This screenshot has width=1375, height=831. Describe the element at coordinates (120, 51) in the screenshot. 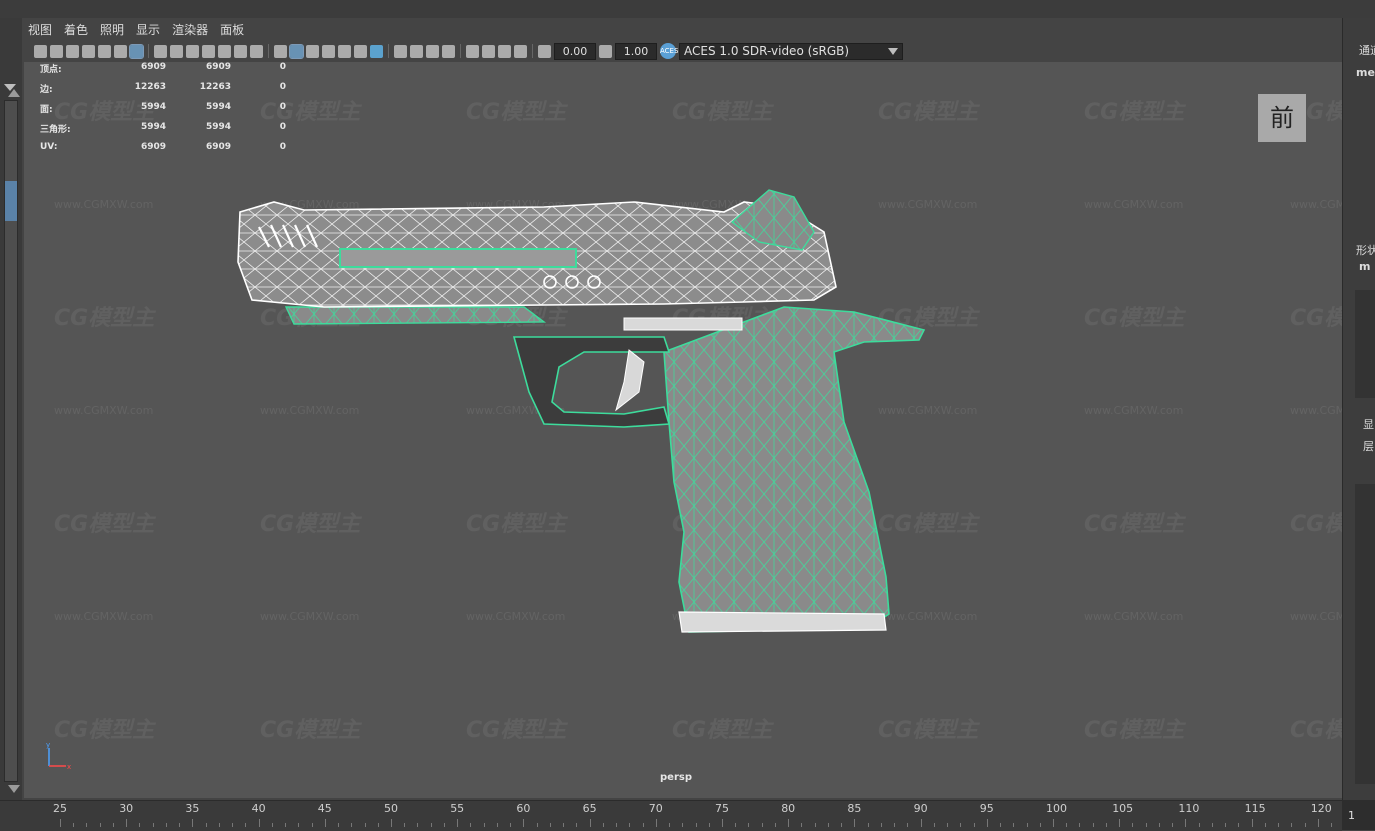

I see `pan-zoom-icon` at that location.